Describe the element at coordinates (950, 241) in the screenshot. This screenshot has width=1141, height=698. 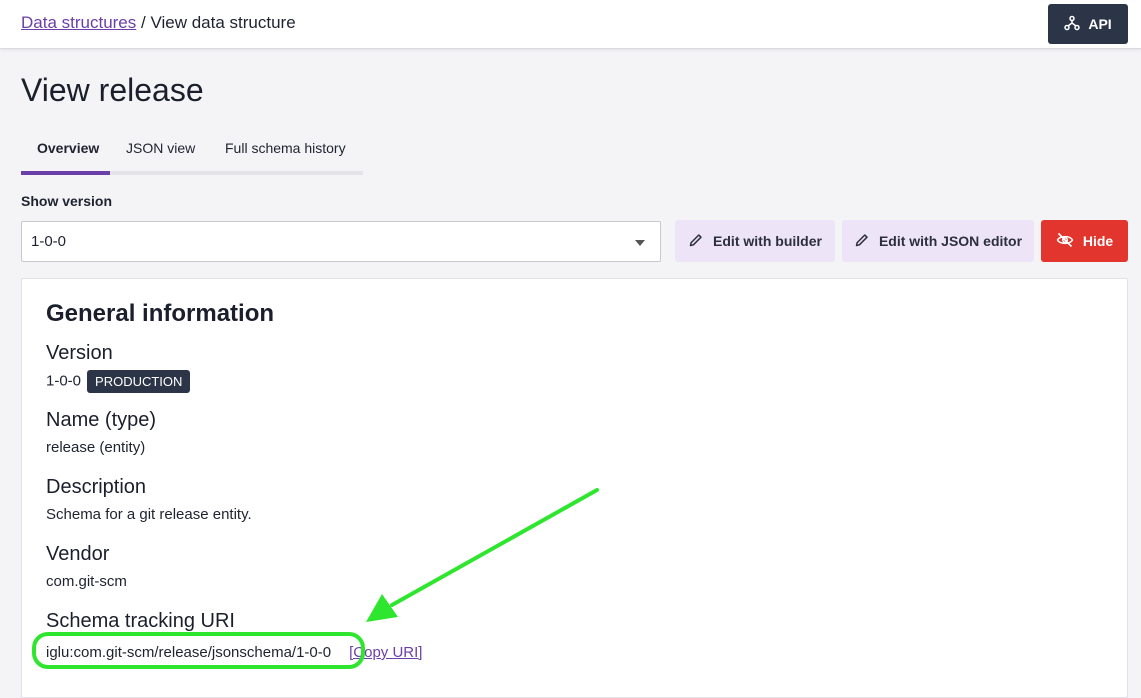
I see `edit-with-json-editor-label: Edit with JSON editor` at that location.